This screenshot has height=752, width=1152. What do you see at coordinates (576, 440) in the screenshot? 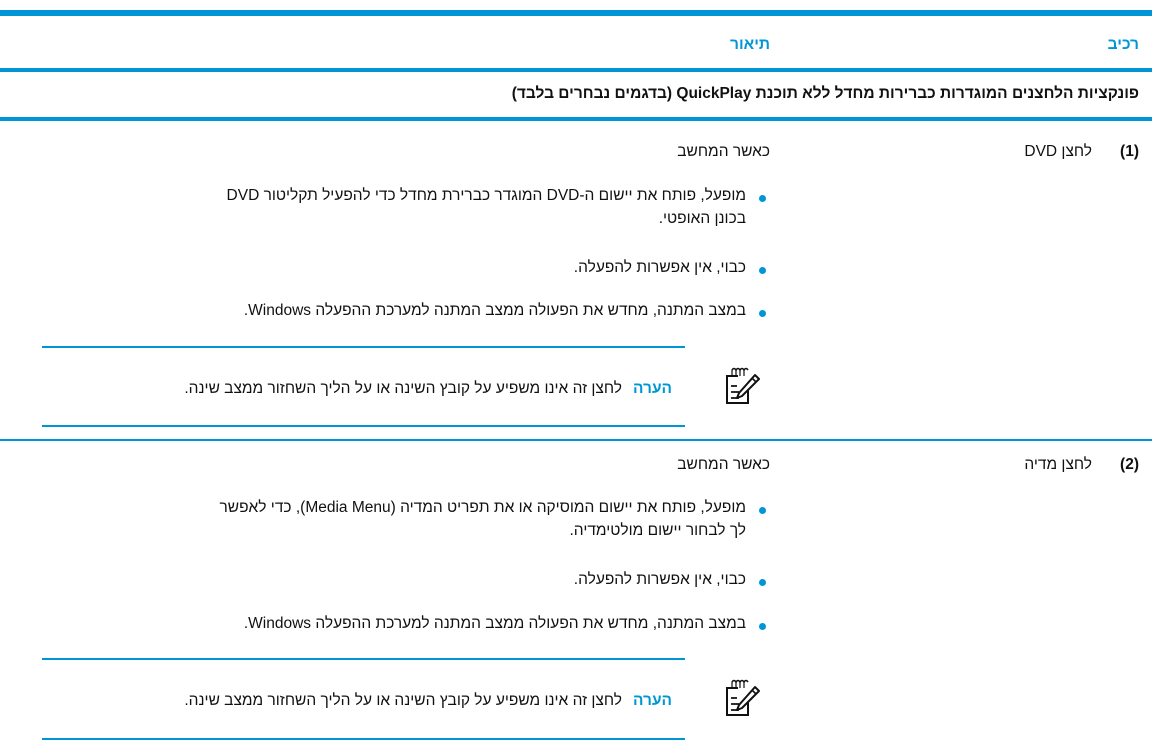
I see `row-divider` at bounding box center [576, 440].